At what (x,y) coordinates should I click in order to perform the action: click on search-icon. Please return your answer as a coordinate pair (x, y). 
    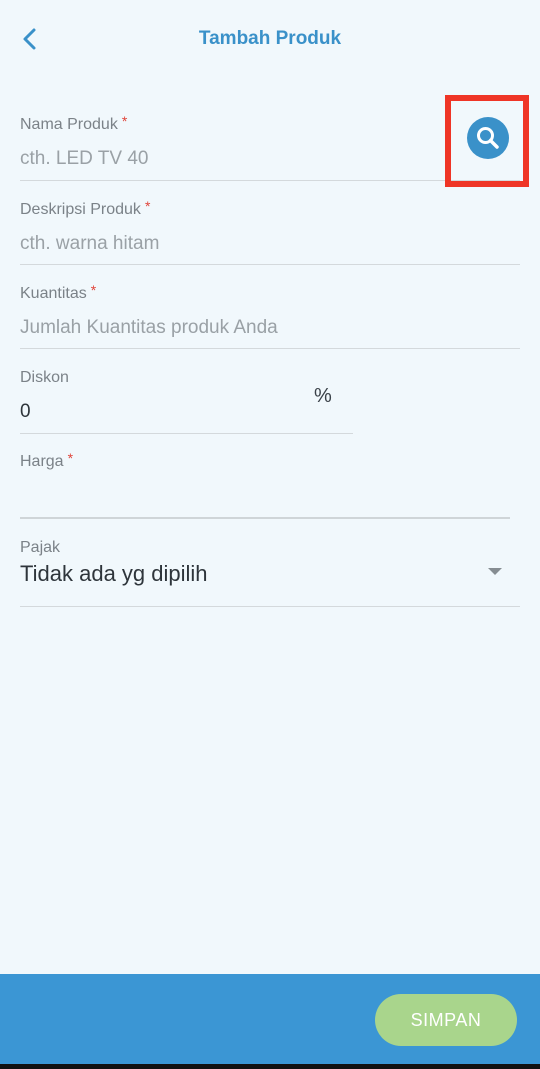
    Looking at the image, I should click on (488, 138).